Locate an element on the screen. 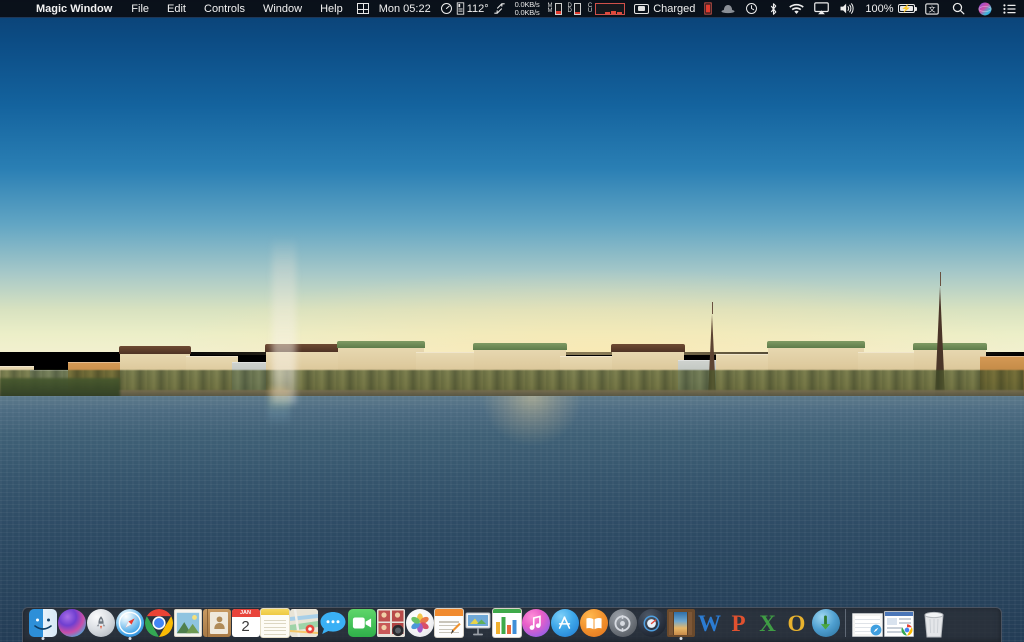 The height and width of the screenshot is (642, 1024). dock: JAN 2 W P X O is located at coordinates (512, 624).